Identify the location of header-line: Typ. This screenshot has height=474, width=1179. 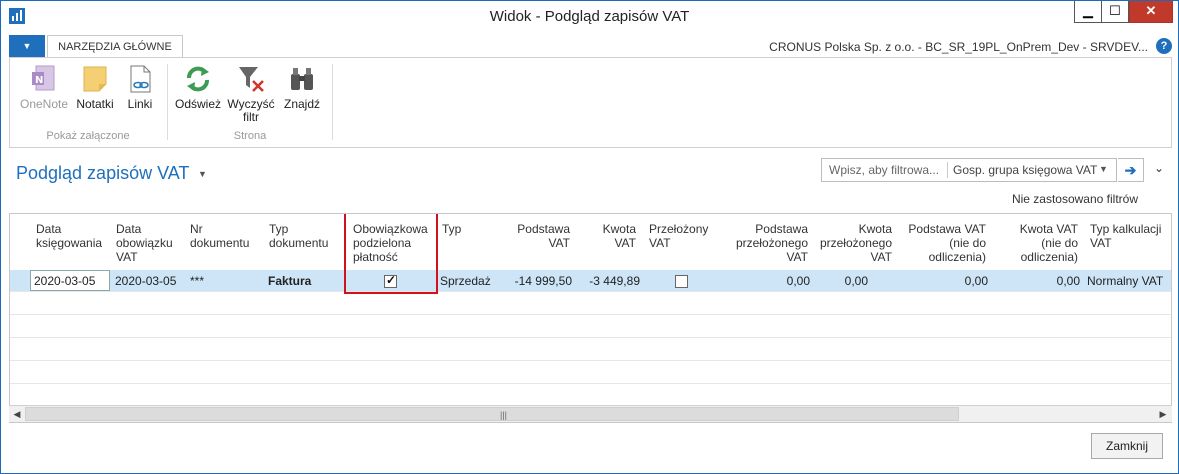
(452, 229).